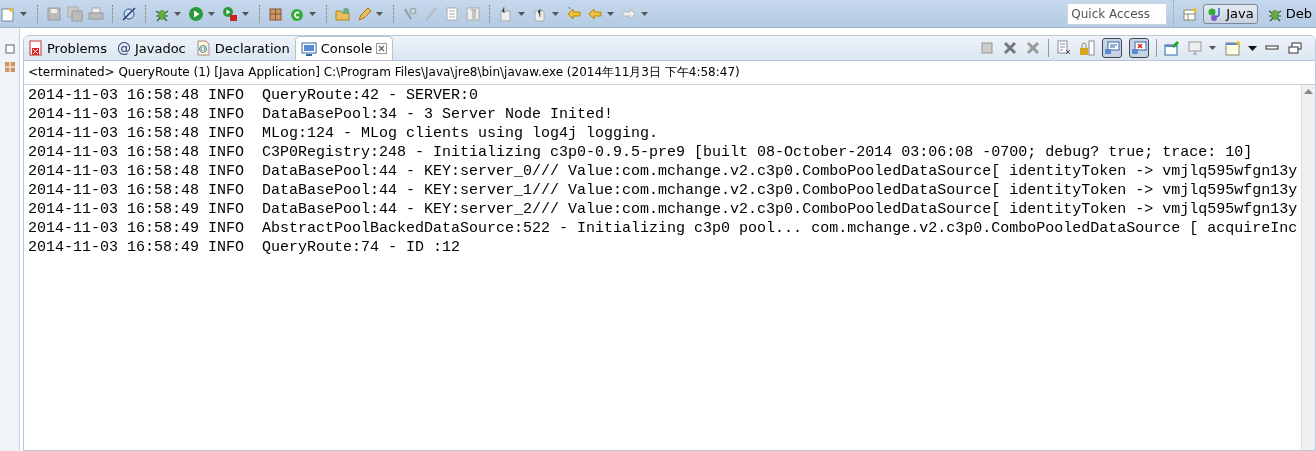 The width and height of the screenshot is (1316, 451). What do you see at coordinates (669, 73) in the screenshot?
I see `launch-description: <terminated> QueryRoute (1) [Java Application] C:\Program Files\Java\jre8\bin\javaw.exe (2014年11月3日 下午4:58:47)` at bounding box center [669, 73].